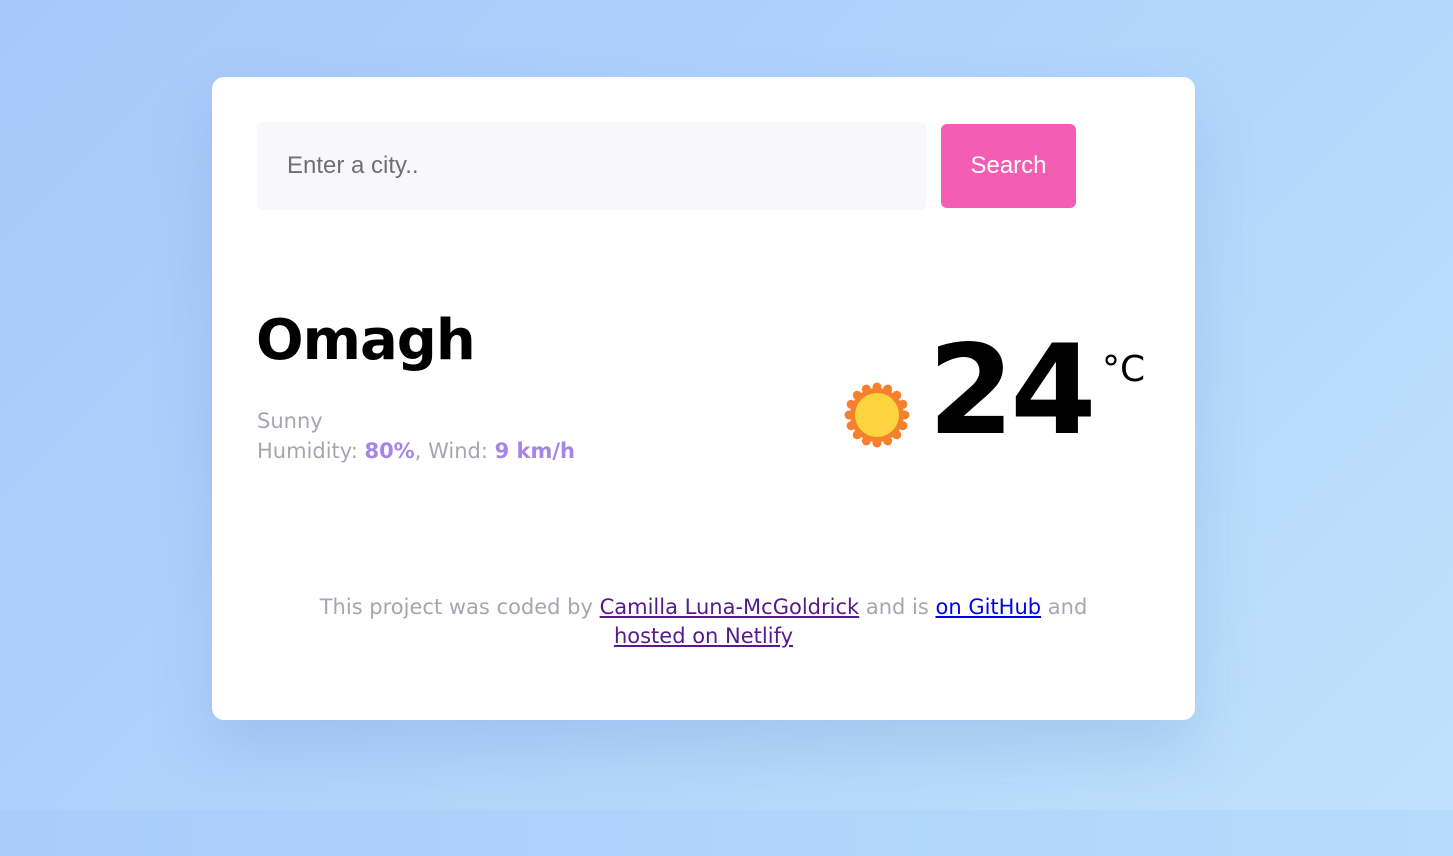  I want to click on github-link: on GitHub, so click(988, 607).